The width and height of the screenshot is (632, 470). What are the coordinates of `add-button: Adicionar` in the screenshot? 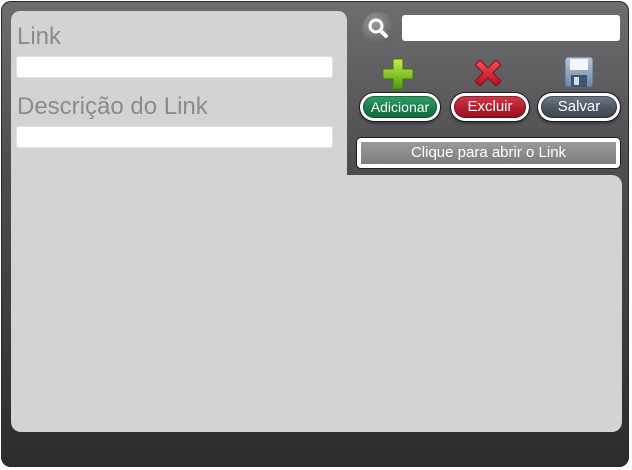 It's located at (400, 107).